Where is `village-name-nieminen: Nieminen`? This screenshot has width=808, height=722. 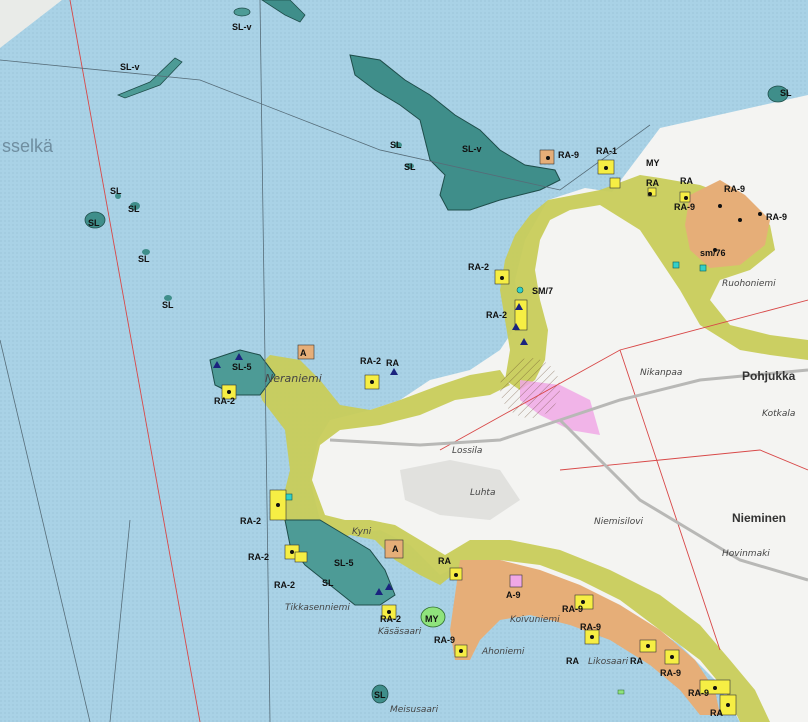
village-name-nieminen: Nieminen is located at coordinates (759, 518).